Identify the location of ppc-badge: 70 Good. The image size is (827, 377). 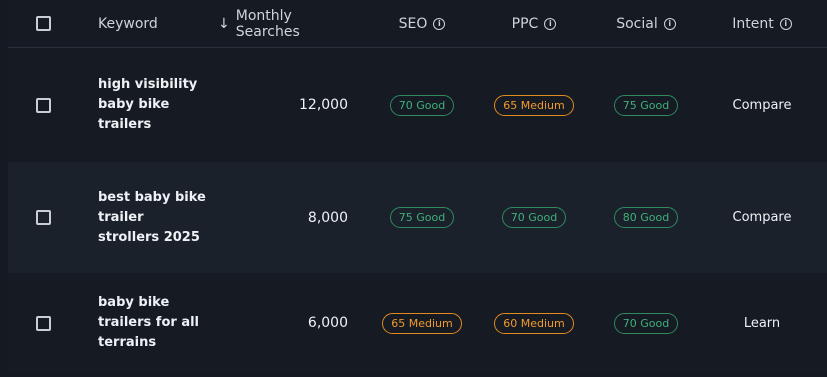
(534, 217).